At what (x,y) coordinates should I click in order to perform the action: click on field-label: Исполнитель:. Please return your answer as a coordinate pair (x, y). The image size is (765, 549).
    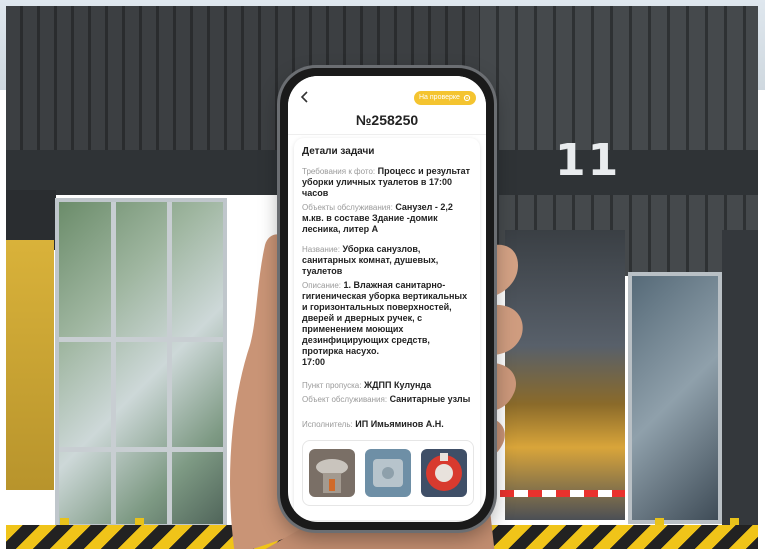
    Looking at the image, I should click on (327, 424).